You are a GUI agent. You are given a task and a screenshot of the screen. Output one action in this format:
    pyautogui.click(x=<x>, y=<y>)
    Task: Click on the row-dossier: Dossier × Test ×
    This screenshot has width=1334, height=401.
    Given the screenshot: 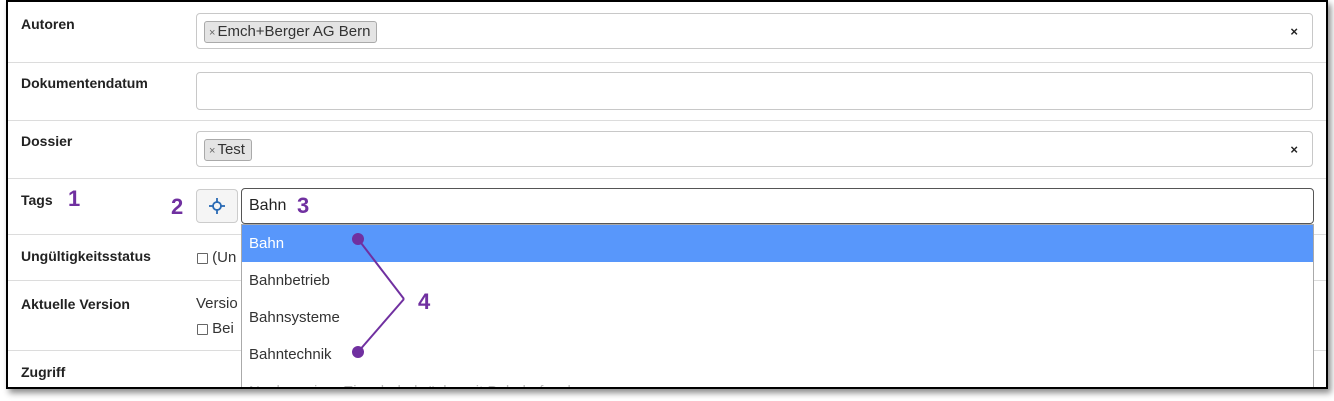 What is the action you would take?
    pyautogui.click(x=667, y=149)
    